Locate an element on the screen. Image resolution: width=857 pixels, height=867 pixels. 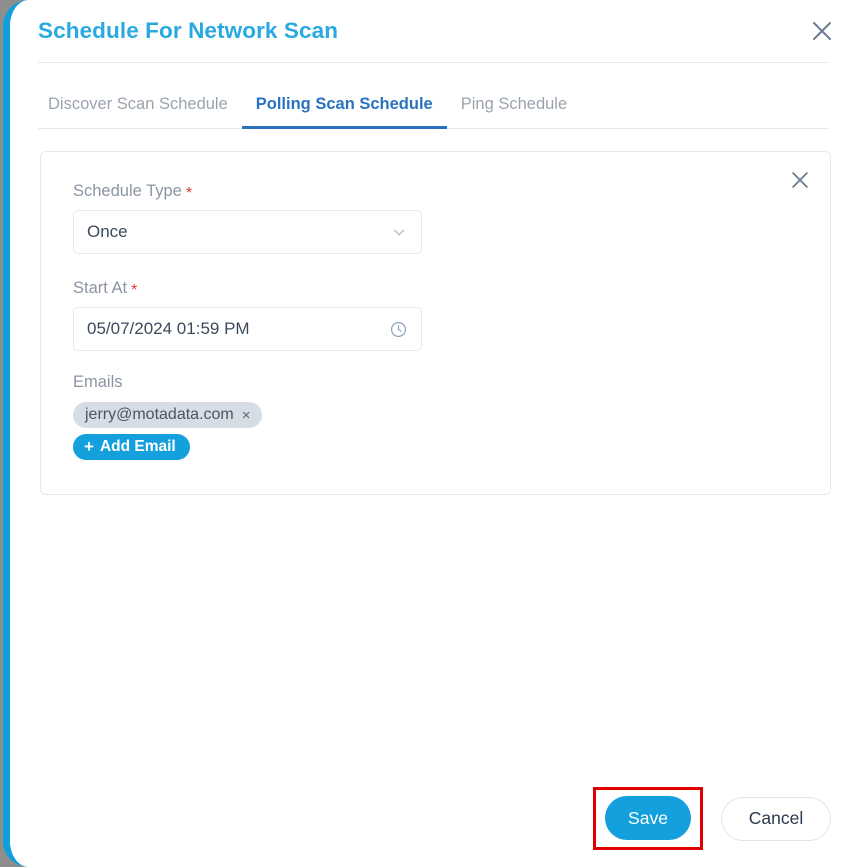
close-icon is located at coordinates (822, 31).